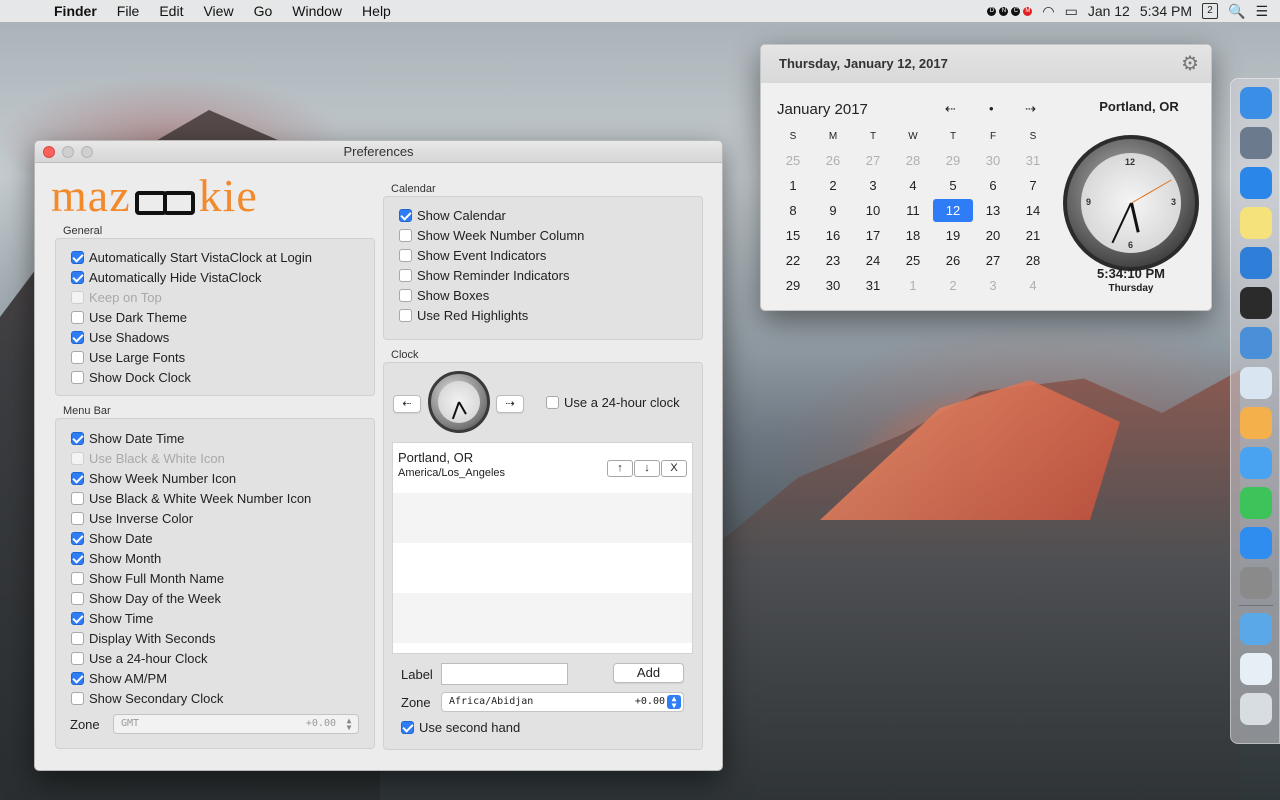 The image size is (1280, 800). What do you see at coordinates (407, 404) in the screenshot?
I see `clock-prev-button: ⇠` at bounding box center [407, 404].